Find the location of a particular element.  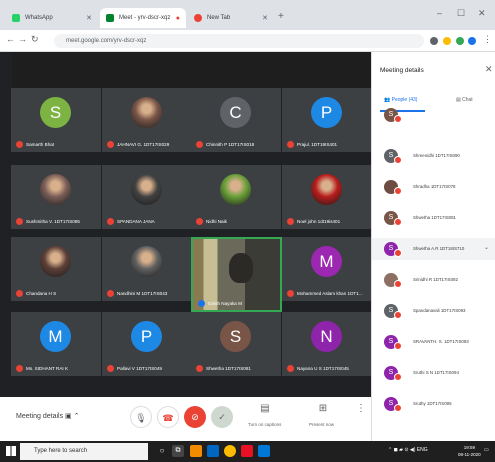

task-view-icon: ⧉ is located at coordinates (178, 451).